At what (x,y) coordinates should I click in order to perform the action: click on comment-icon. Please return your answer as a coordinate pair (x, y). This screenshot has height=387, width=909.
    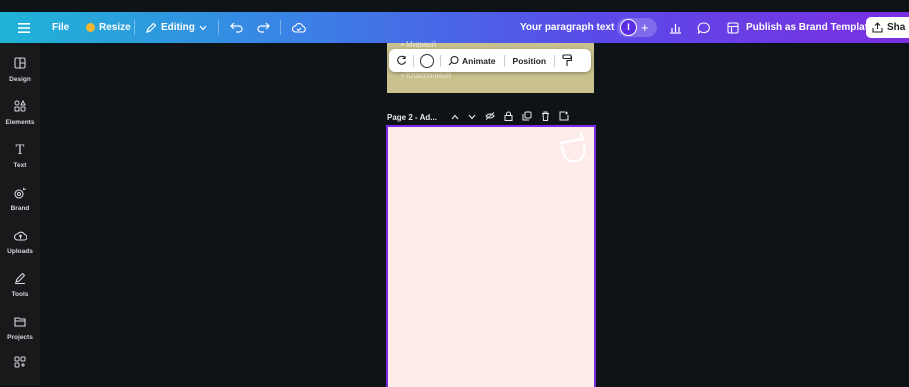
    Looking at the image, I should click on (703, 27).